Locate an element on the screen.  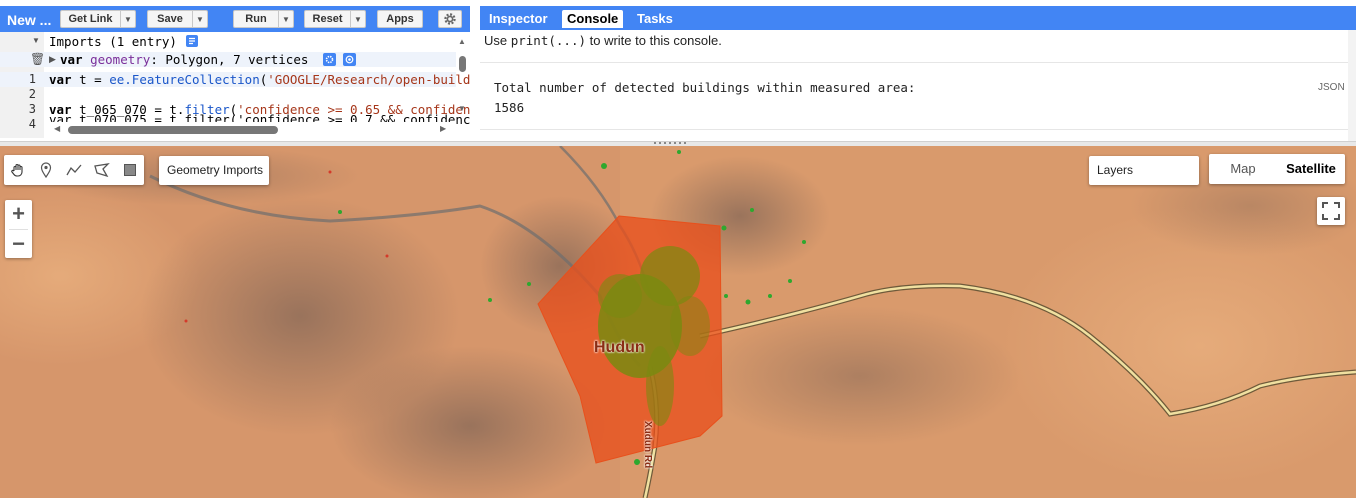
polygon-icon is located at coordinates (102, 170).